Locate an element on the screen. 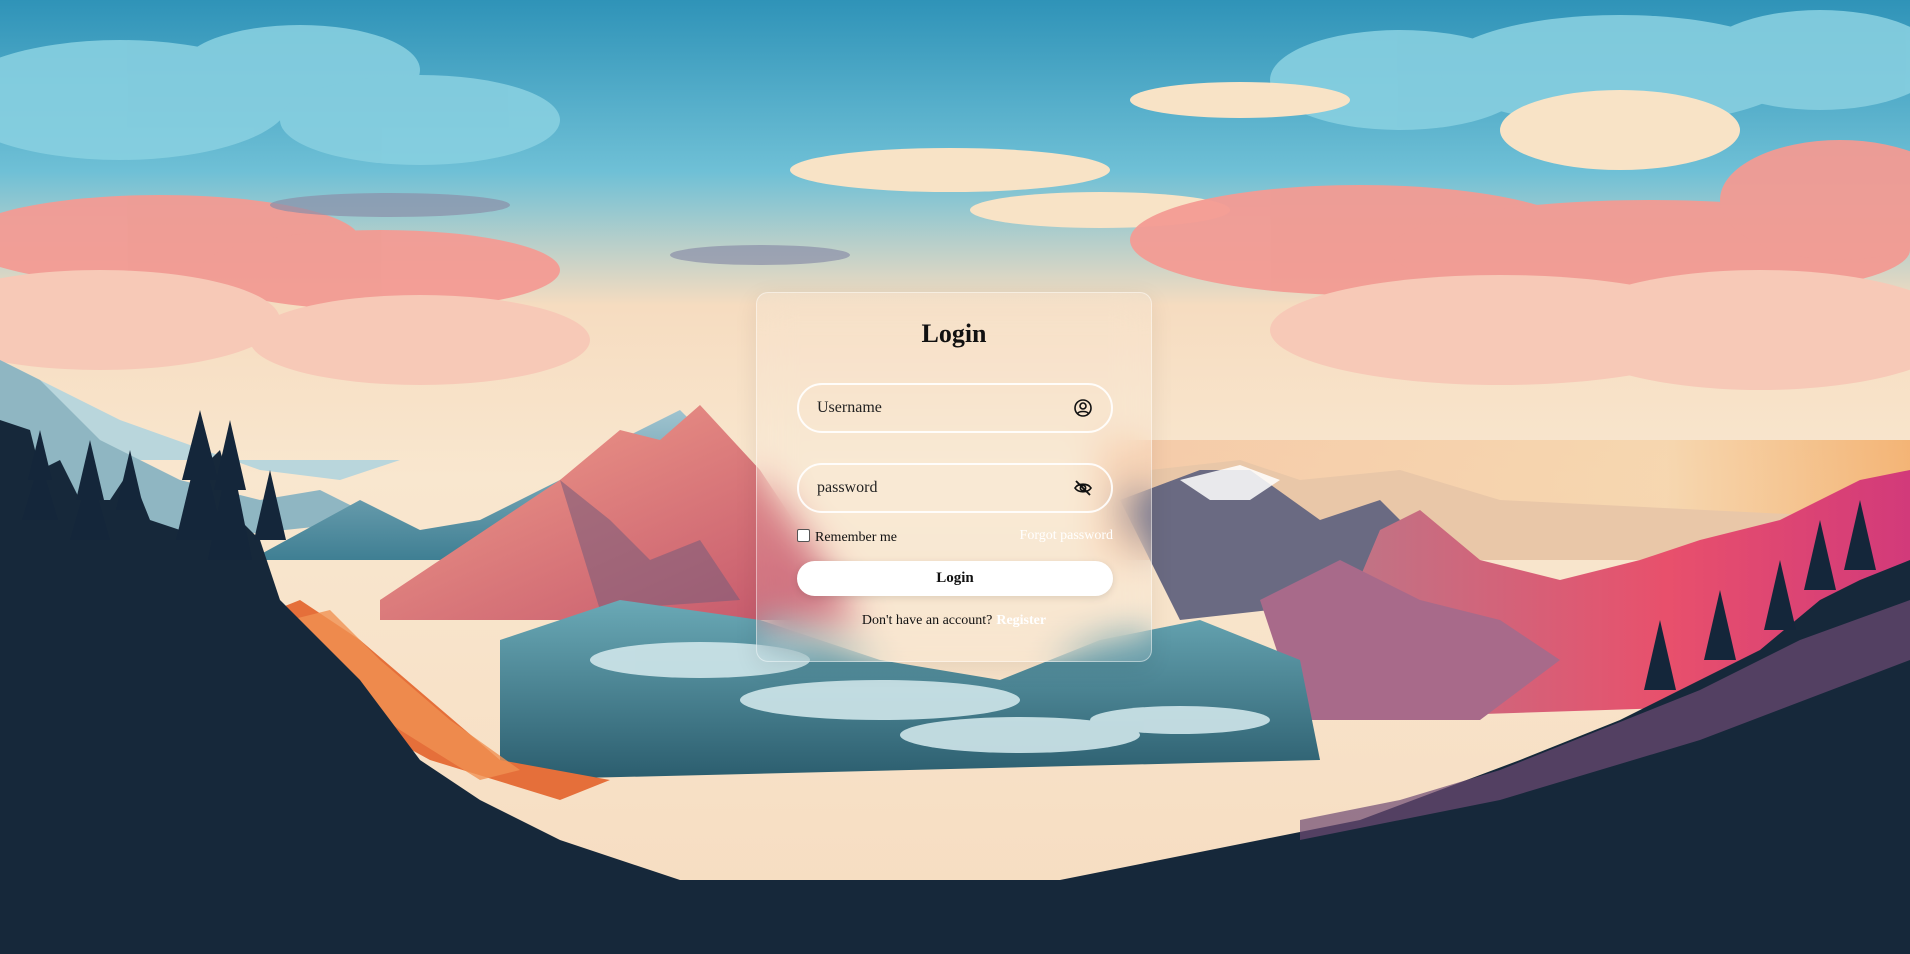  login-button: Login is located at coordinates (955, 578).